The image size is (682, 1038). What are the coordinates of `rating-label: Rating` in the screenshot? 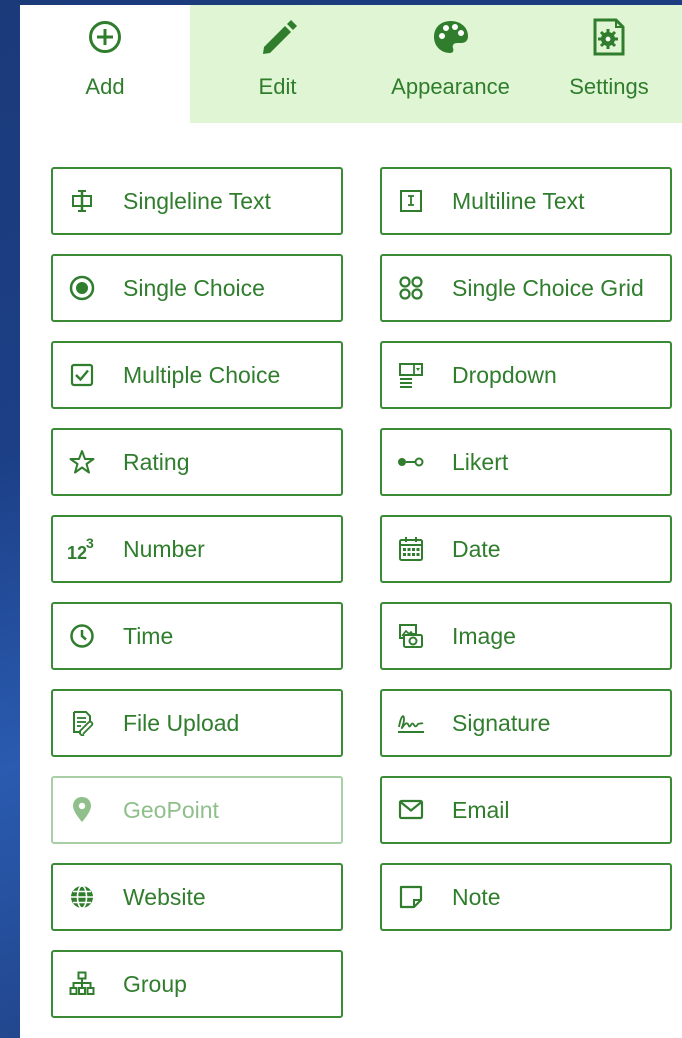 It's located at (156, 461).